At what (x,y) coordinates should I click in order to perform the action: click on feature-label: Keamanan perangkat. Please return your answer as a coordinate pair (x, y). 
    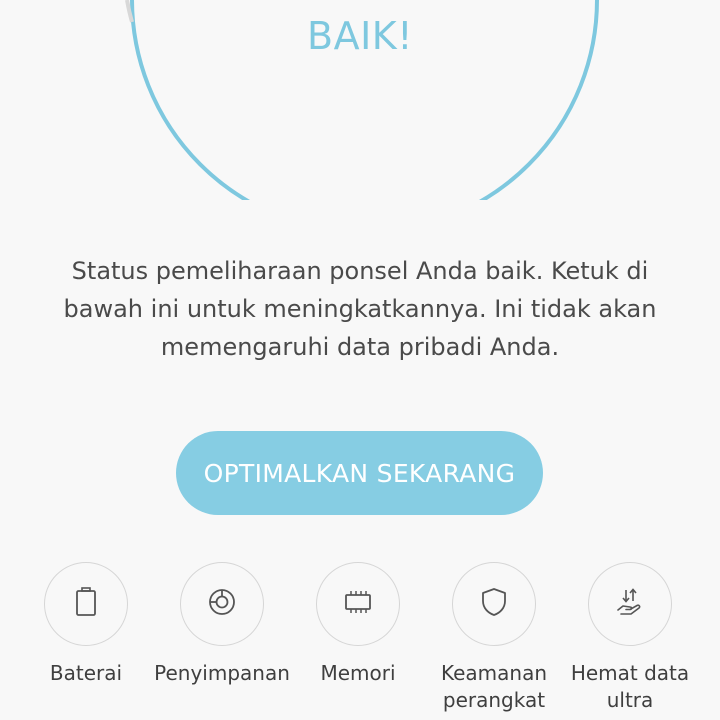
    Looking at the image, I should click on (494, 686).